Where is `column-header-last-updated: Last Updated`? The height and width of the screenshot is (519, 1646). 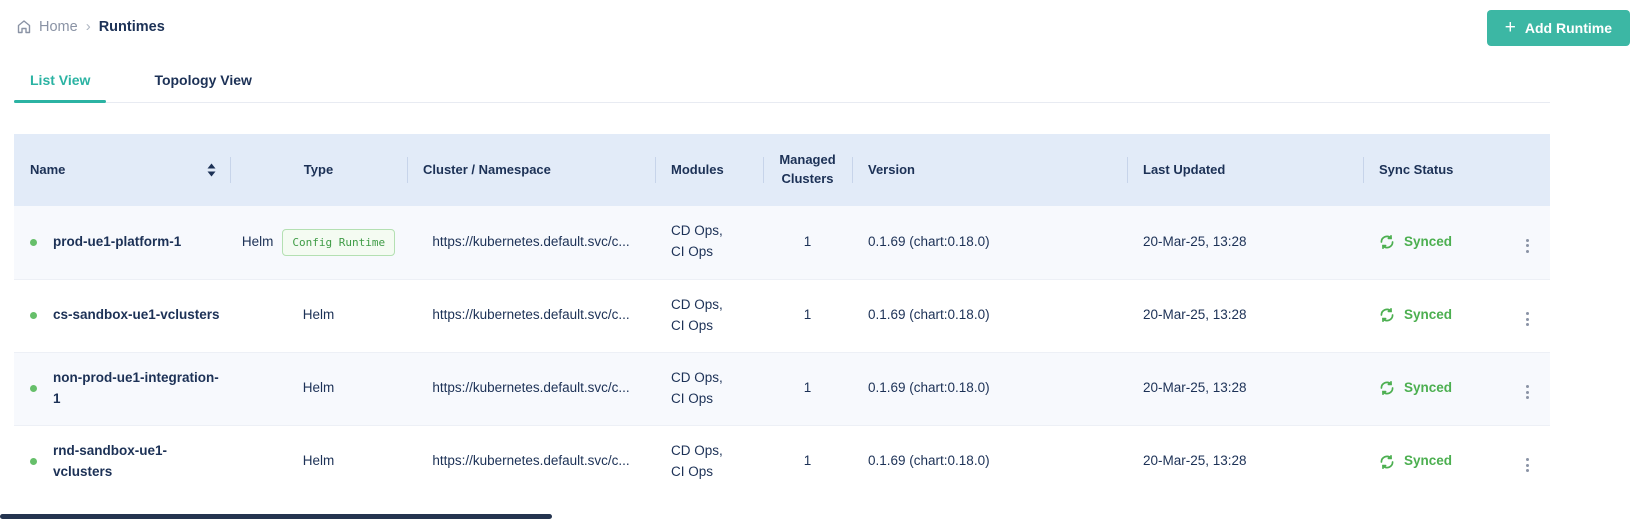
column-header-last-updated: Last Updated is located at coordinates (1245, 170).